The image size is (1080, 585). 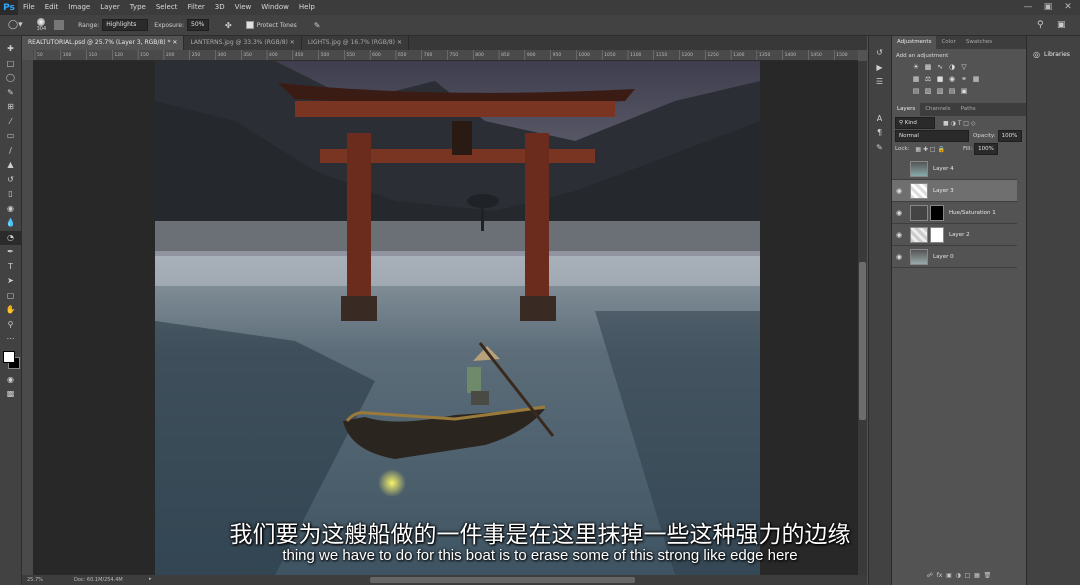 What do you see at coordinates (952, 91) in the screenshot?
I see `gradient-map-icon: ▤` at bounding box center [952, 91].